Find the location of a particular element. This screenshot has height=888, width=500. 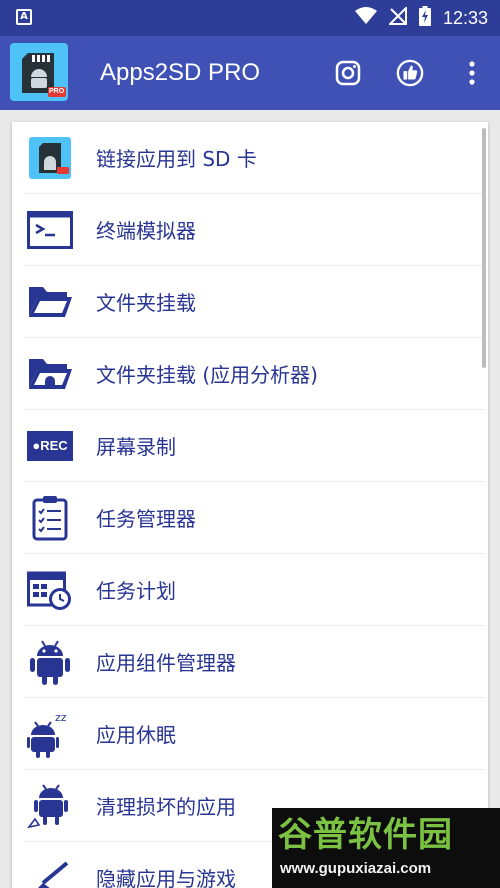

overflow-menu-icon is located at coordinates (472, 73).